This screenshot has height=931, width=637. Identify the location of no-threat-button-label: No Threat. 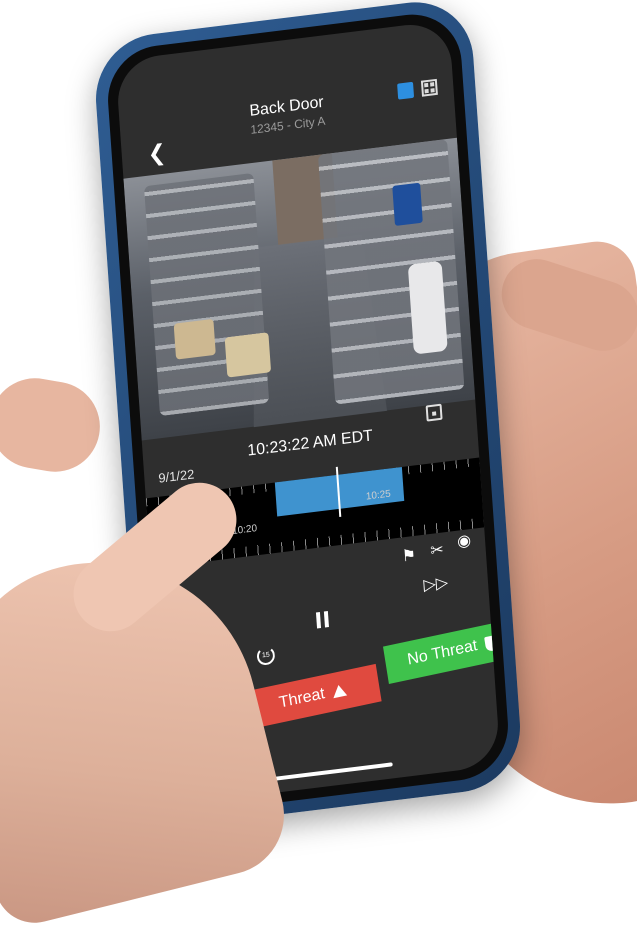
(442, 653).